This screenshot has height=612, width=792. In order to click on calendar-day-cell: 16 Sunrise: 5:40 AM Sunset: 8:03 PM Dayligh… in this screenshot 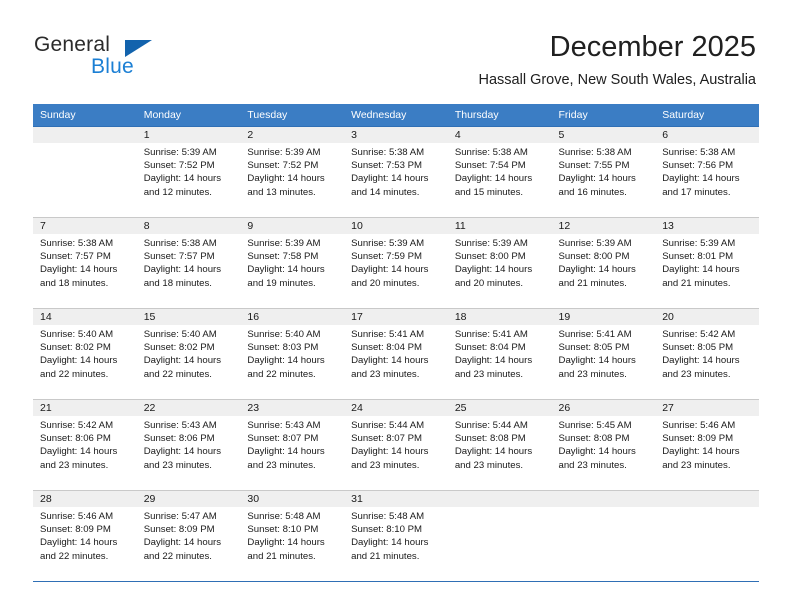, I will do `click(292, 354)`.